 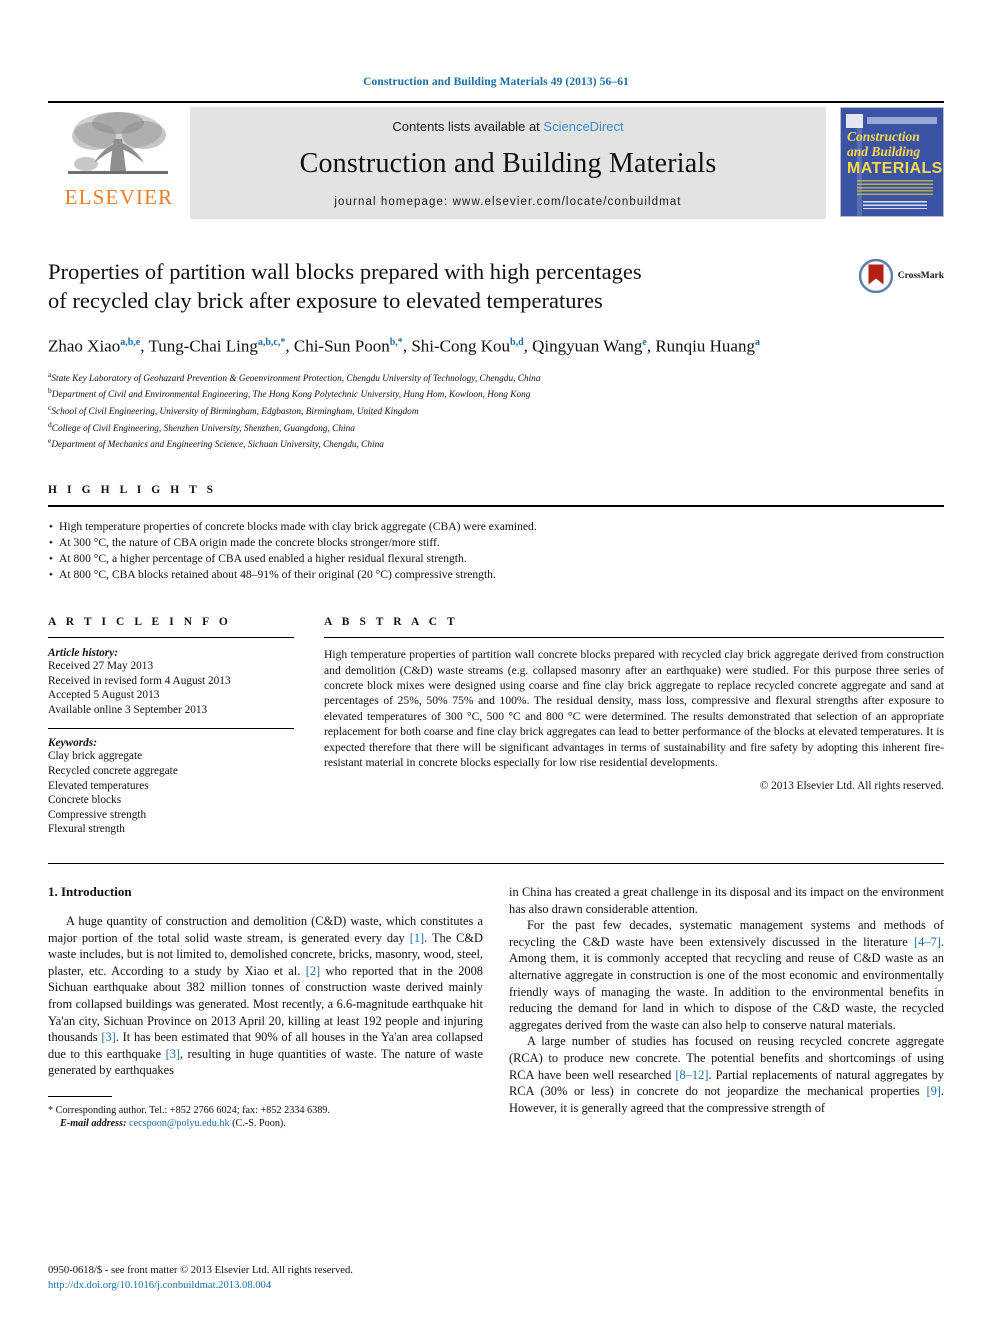 What do you see at coordinates (417, 938) in the screenshot?
I see `citation-ref-1: [1]` at bounding box center [417, 938].